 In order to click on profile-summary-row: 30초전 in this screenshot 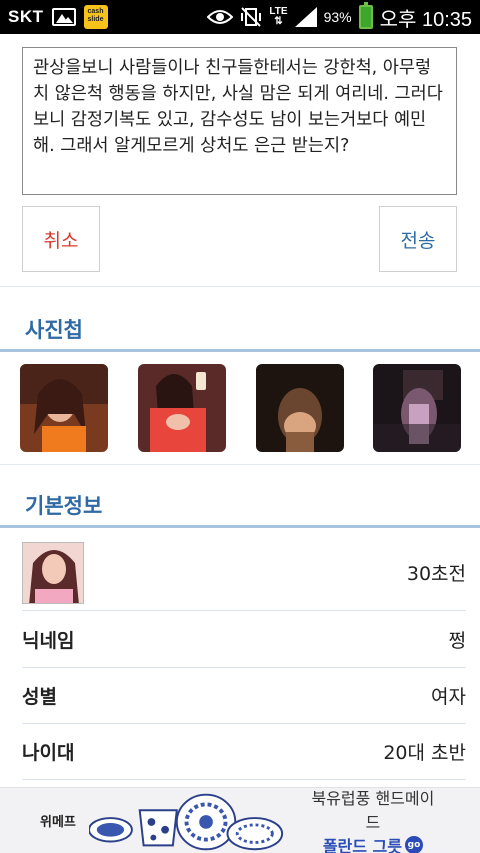, I will do `click(244, 573)`.